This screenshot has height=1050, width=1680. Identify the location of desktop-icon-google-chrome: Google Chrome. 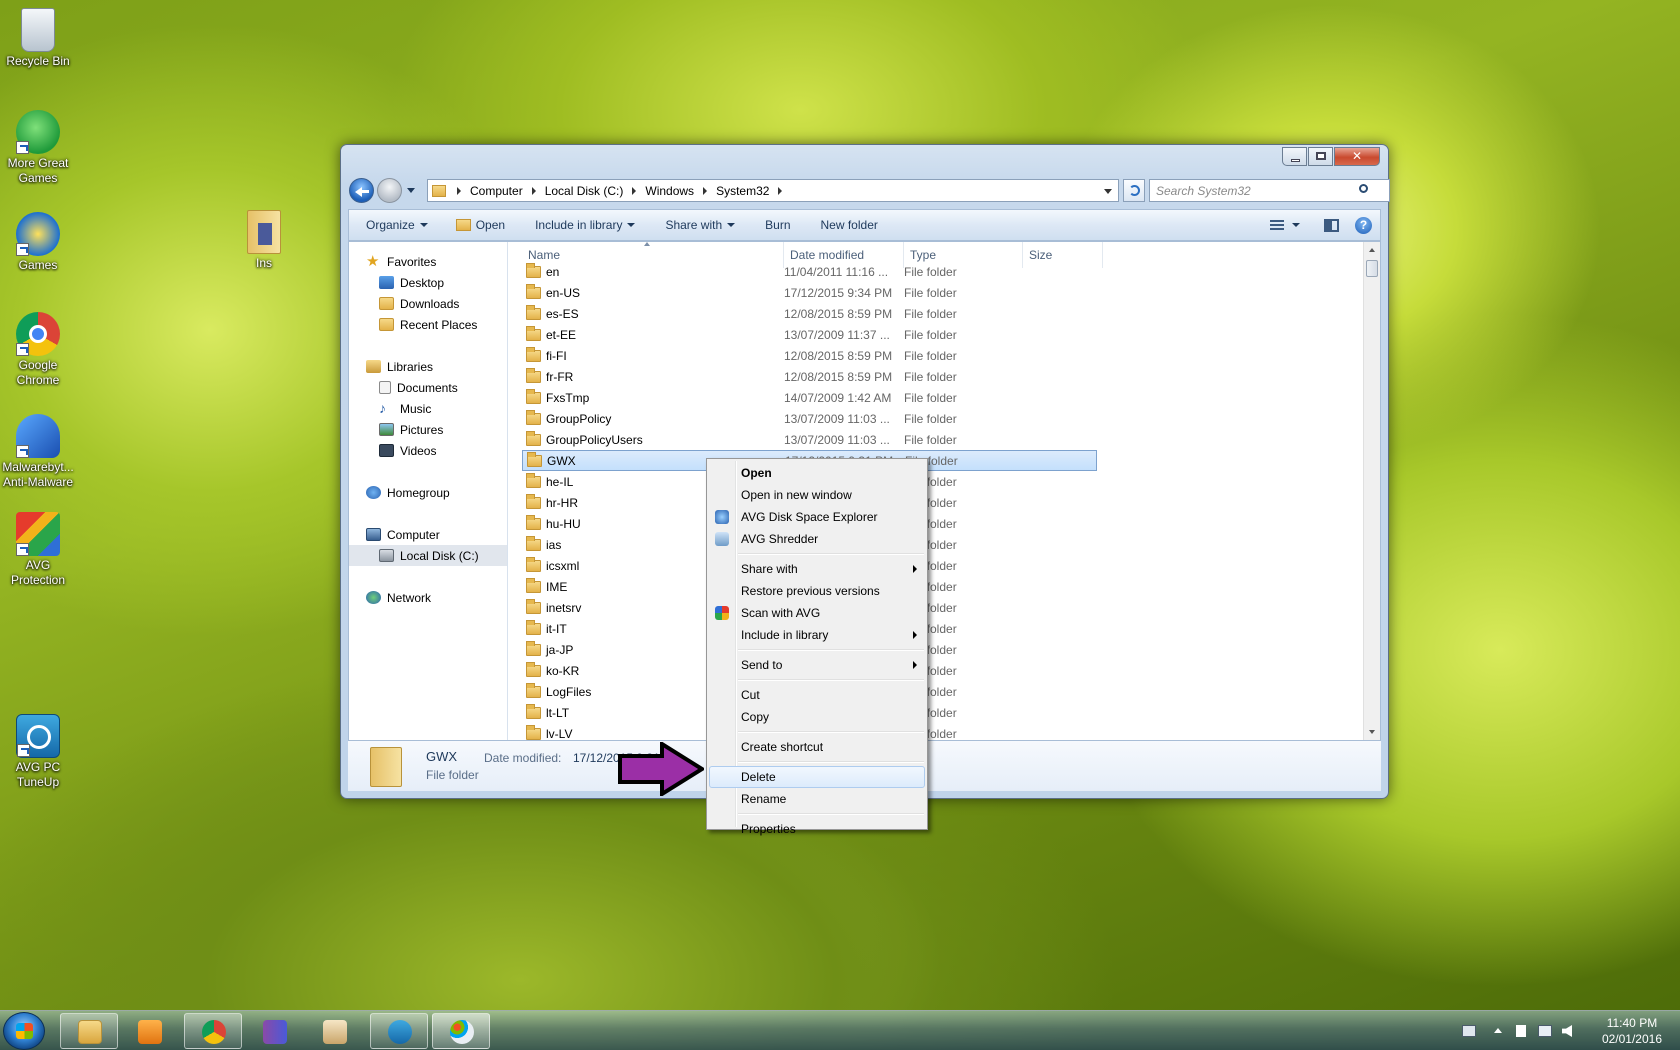
(38, 350).